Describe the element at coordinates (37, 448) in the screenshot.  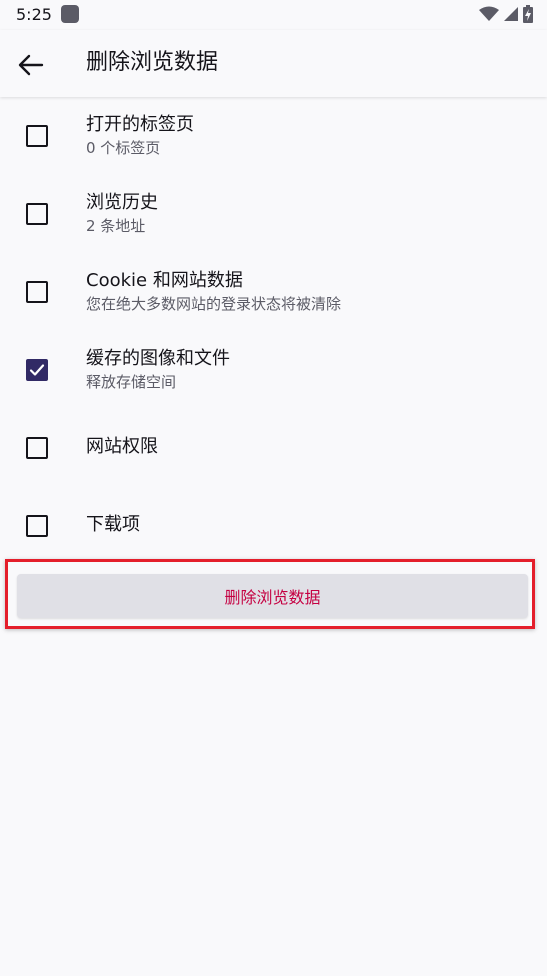
I see `checkbox-site-permissions` at that location.